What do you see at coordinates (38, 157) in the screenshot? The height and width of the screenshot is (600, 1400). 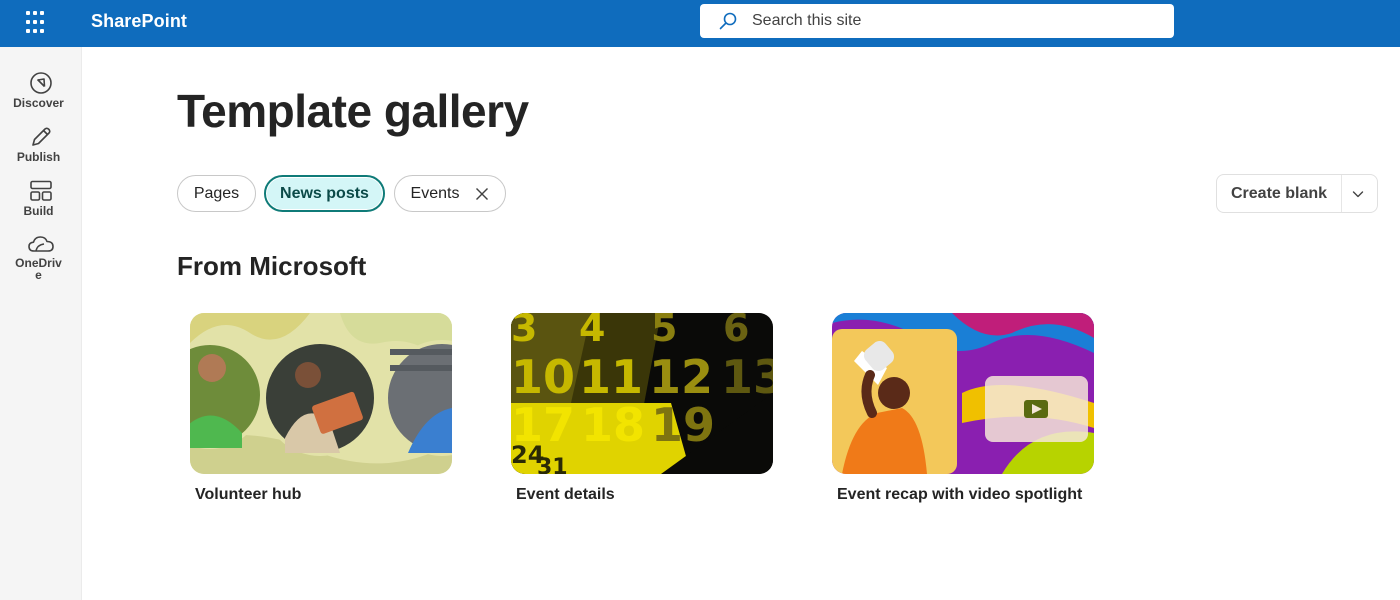 I see `rail-label: Publish` at bounding box center [38, 157].